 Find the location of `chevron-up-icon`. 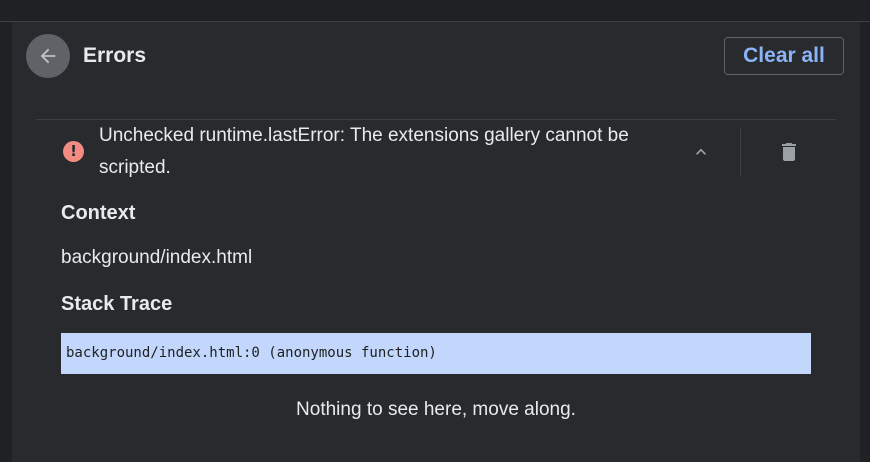

chevron-up-icon is located at coordinates (701, 151).